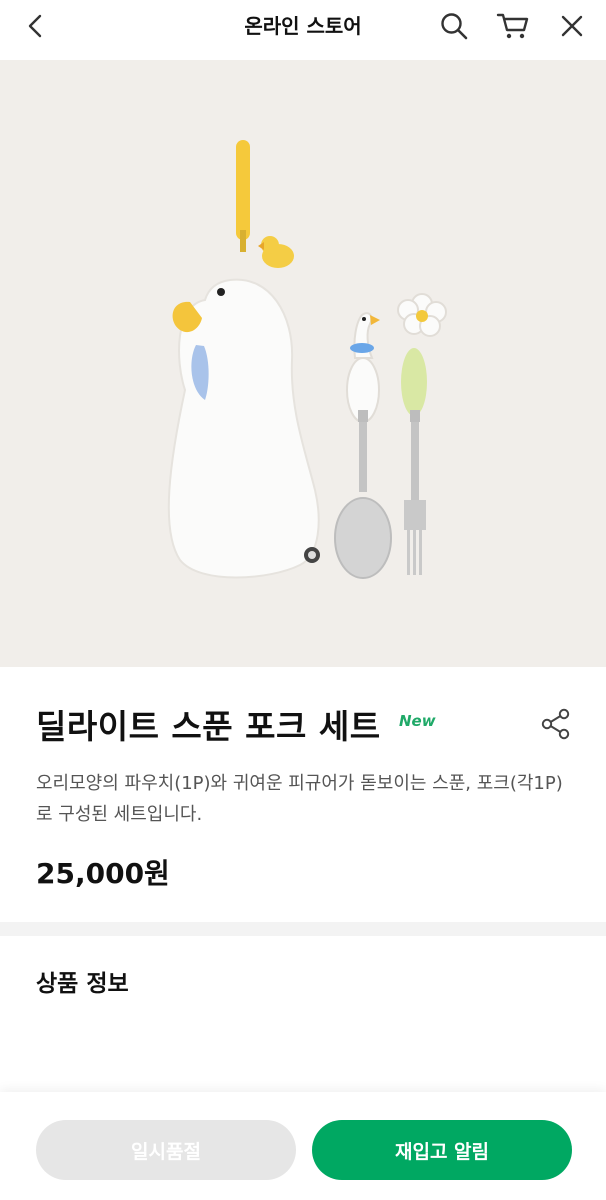  I want to click on top-nav-bar: 온라인 스토어, so click(303, 26).